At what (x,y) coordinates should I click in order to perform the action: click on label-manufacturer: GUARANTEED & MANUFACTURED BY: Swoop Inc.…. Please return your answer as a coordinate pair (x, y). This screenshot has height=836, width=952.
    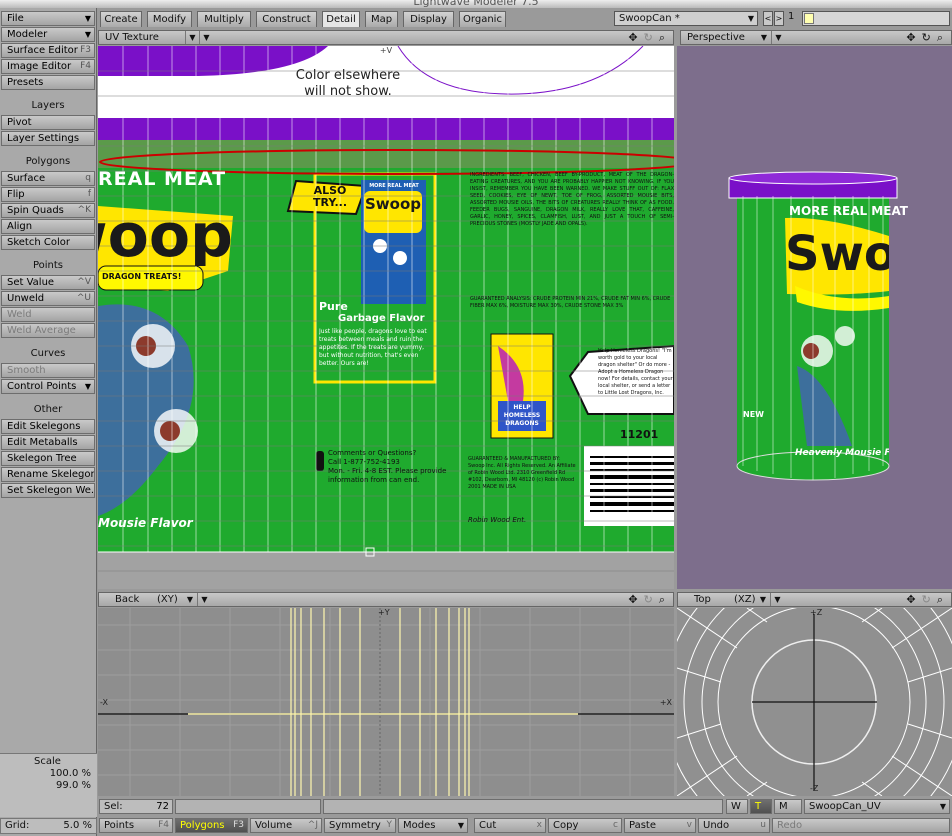
    Looking at the image, I should click on (522, 473).